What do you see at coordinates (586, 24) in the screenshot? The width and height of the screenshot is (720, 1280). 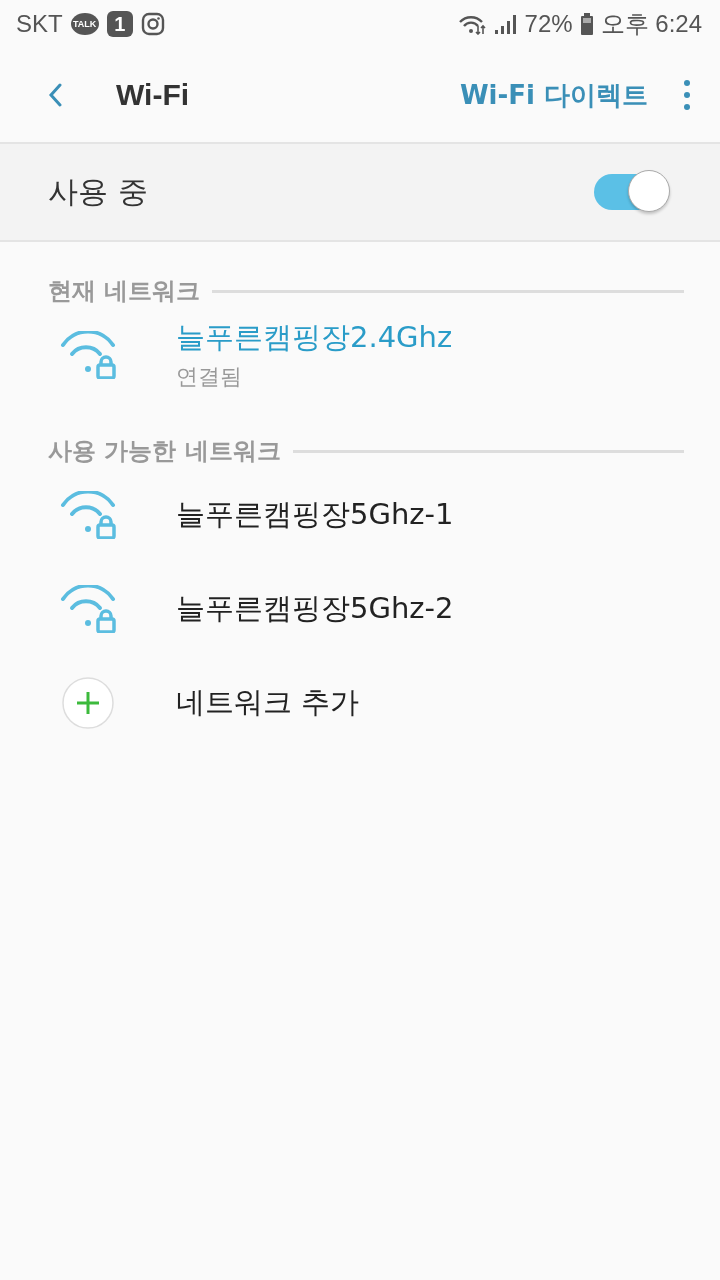 I see `battery-icon` at bounding box center [586, 24].